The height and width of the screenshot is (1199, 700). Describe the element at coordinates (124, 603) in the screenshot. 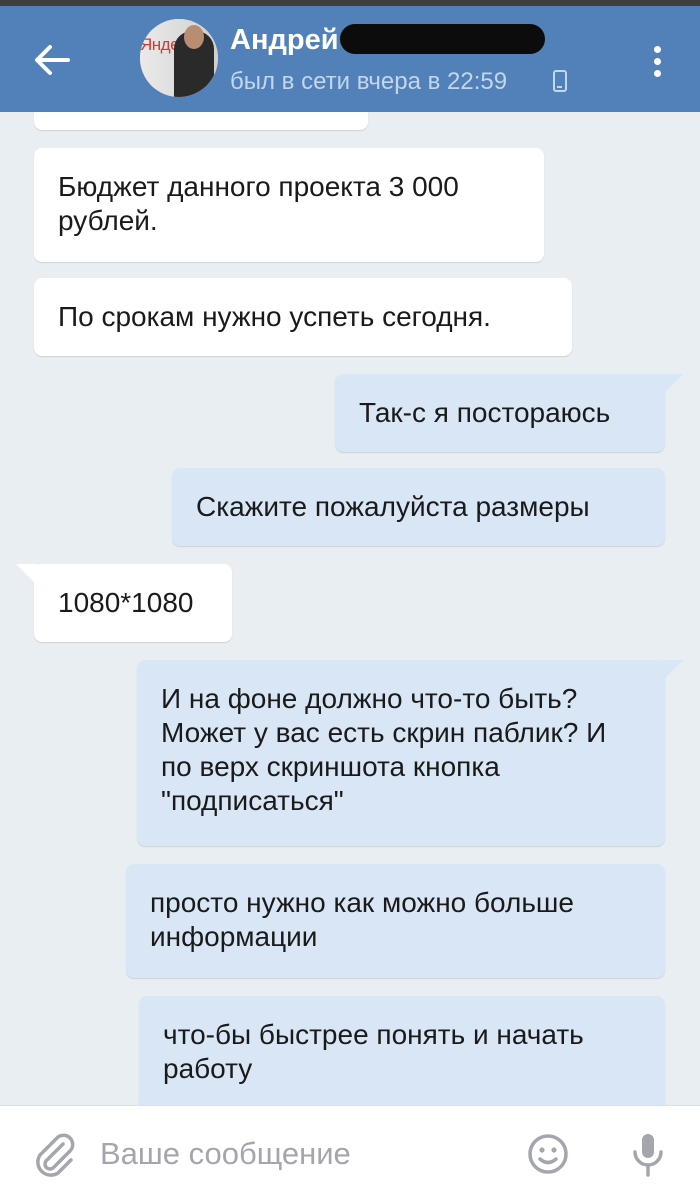

I see `message-incoming: 1080*1080` at that location.